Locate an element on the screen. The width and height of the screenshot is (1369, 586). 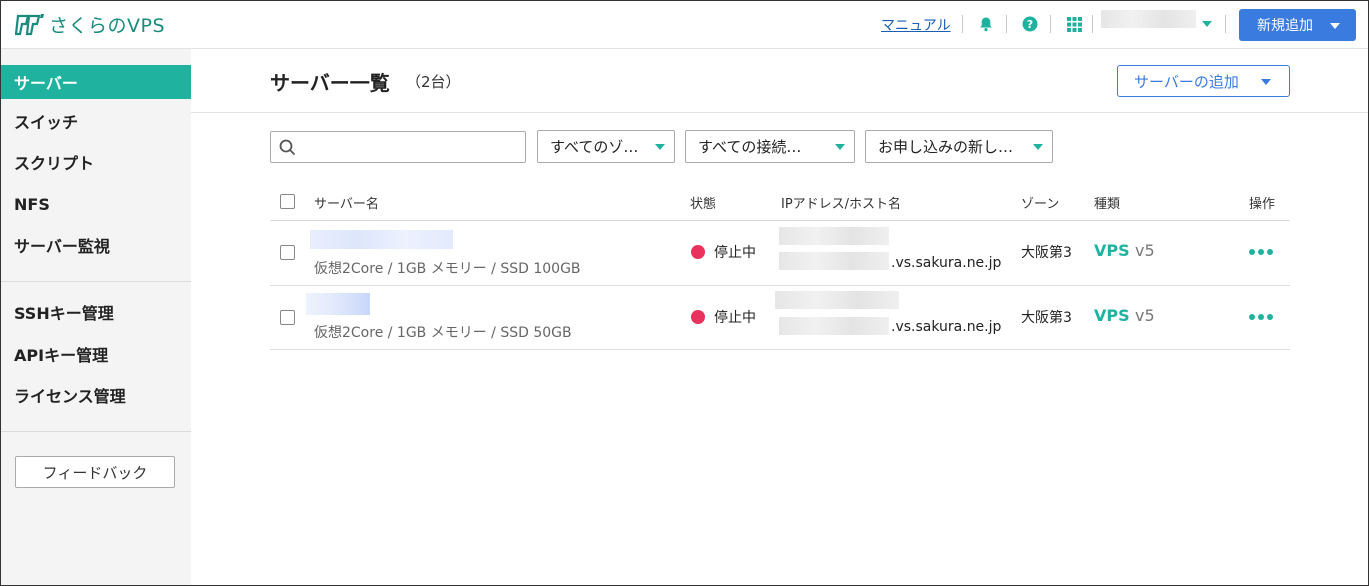
sidebar-item-nfs: NFS is located at coordinates (96, 204).